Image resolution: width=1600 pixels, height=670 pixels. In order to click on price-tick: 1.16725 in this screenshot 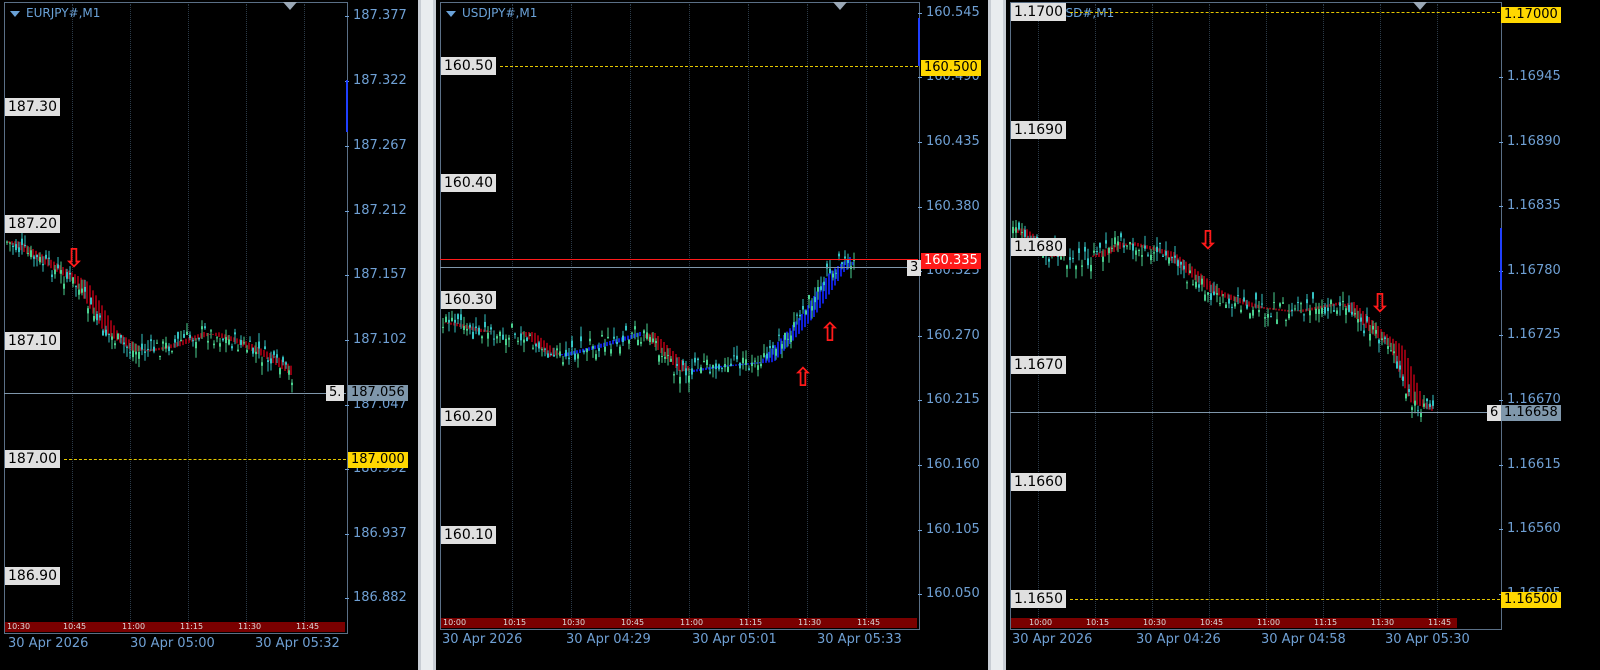, I will do `click(1530, 334)`.